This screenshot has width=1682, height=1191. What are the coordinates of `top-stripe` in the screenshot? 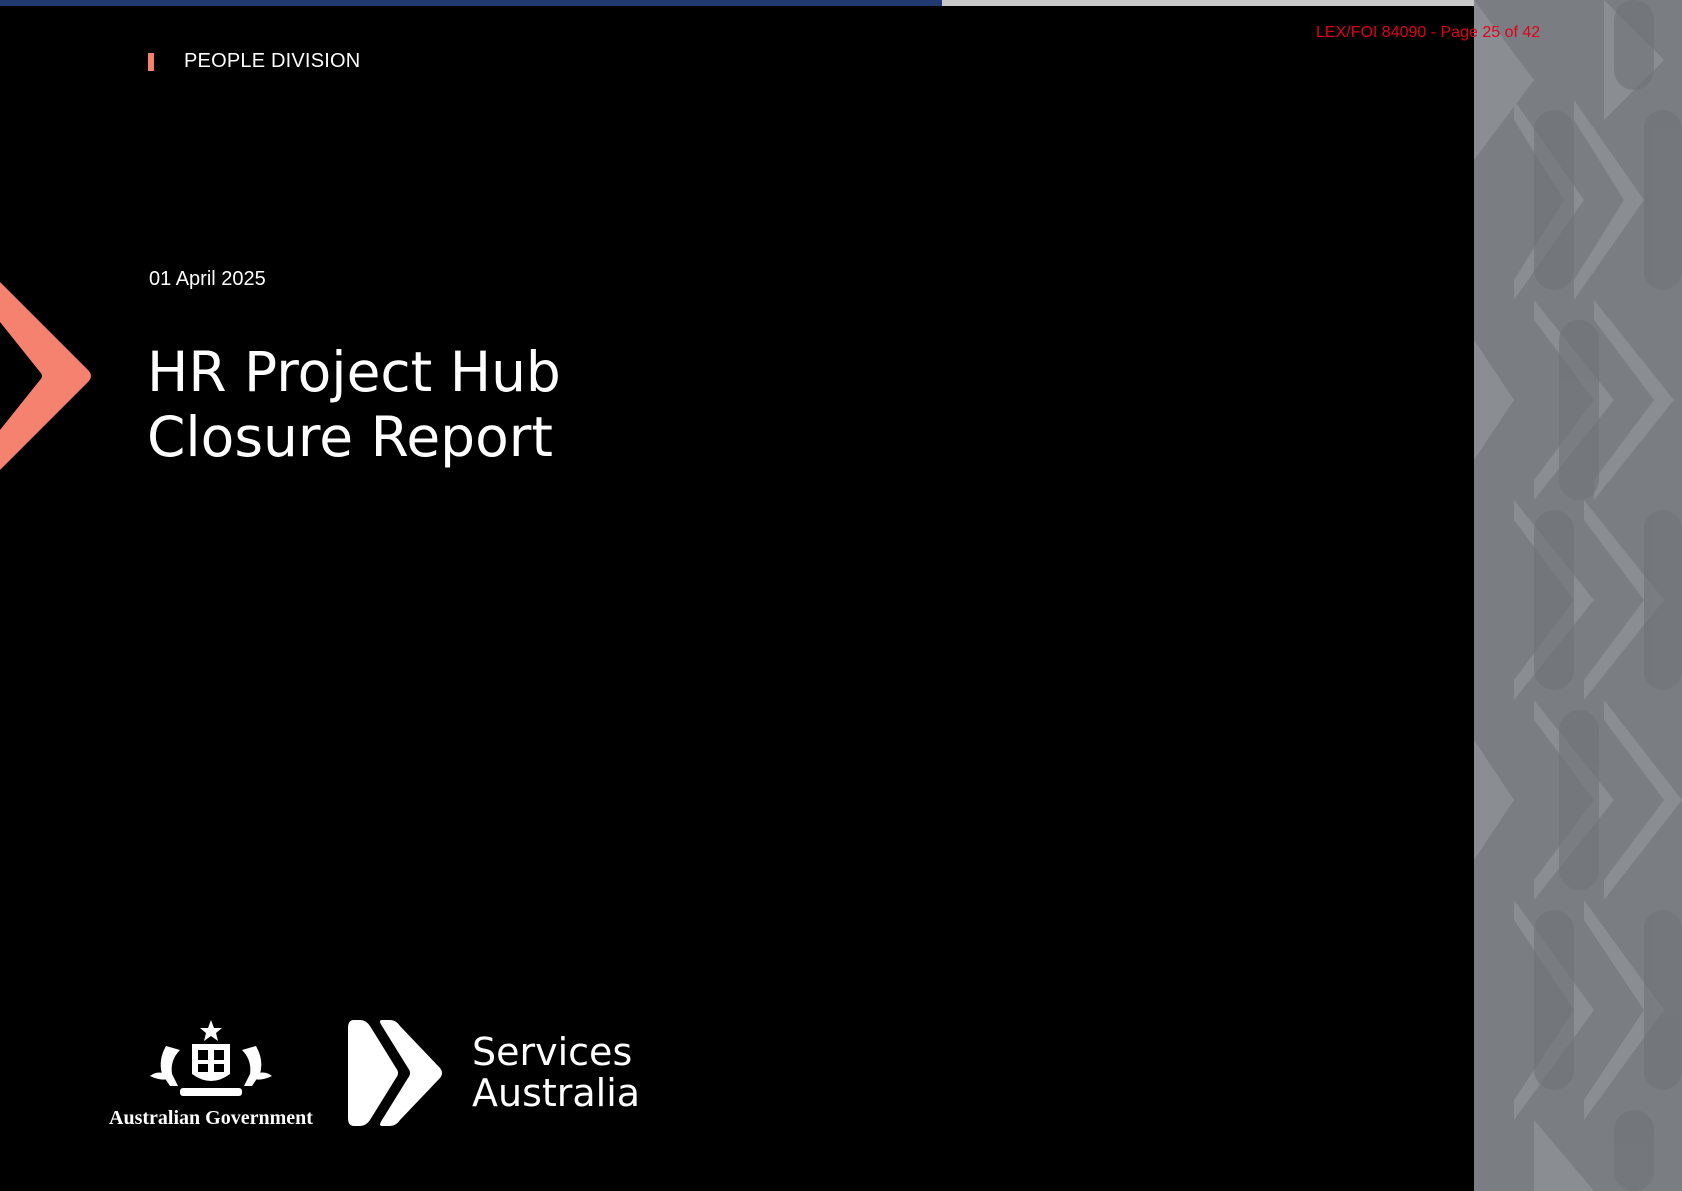 It's located at (841, 3).